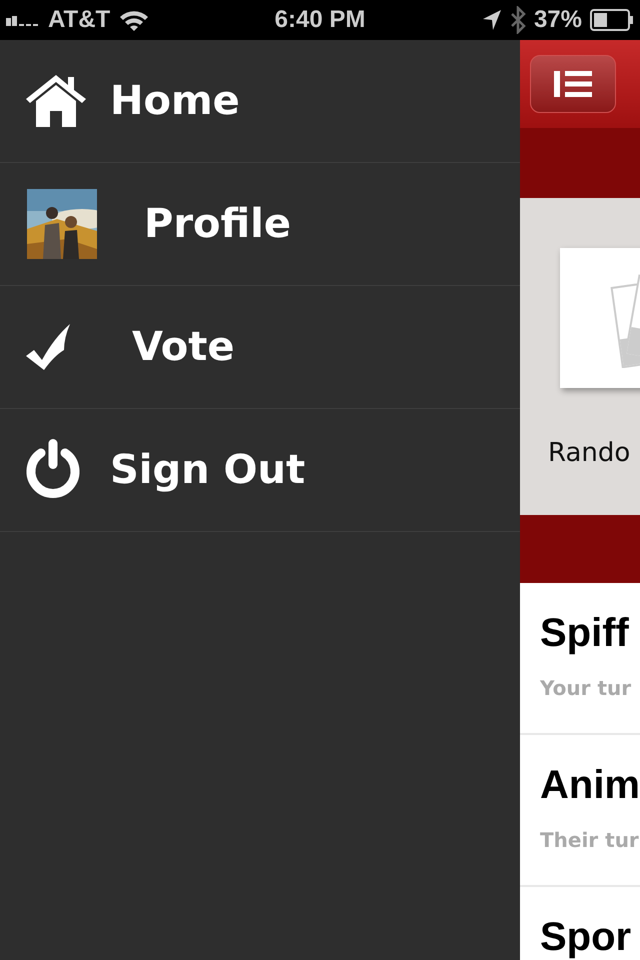  I want to click on menu-button, so click(573, 84).